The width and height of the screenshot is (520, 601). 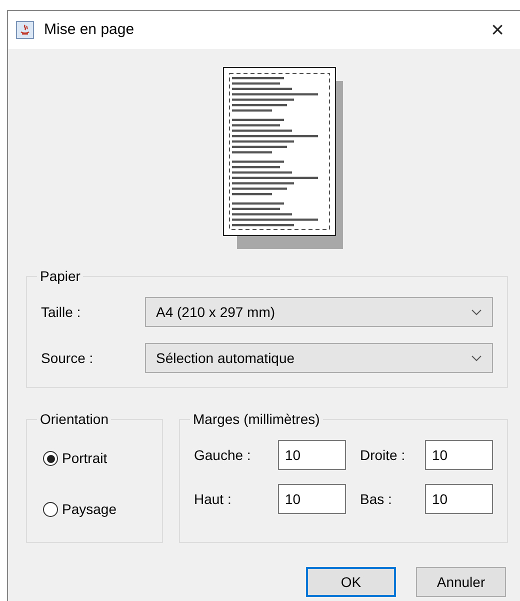 What do you see at coordinates (376, 499) in the screenshot?
I see `field-label: Bas :` at bounding box center [376, 499].